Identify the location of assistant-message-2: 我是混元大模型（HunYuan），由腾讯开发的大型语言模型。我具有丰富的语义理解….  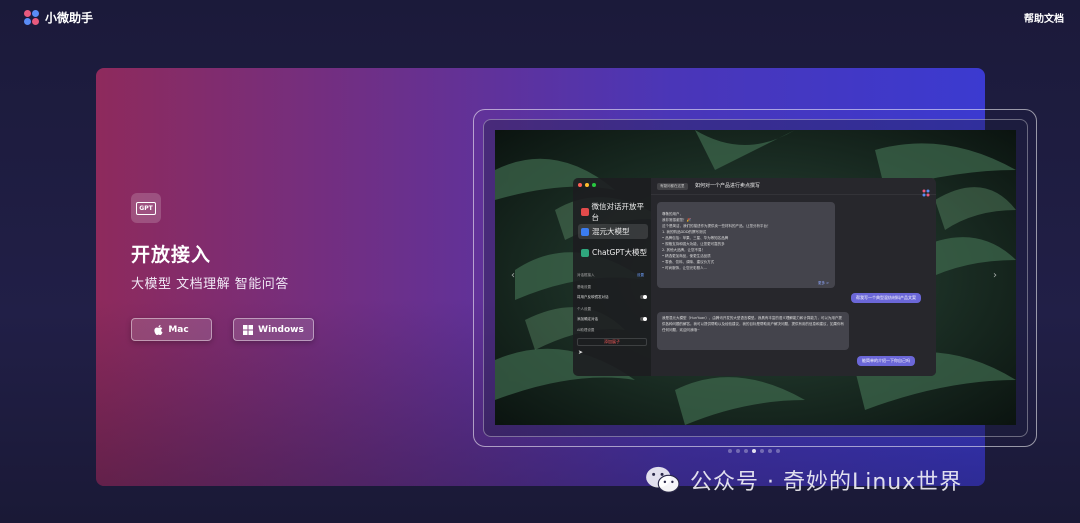
(753, 331).